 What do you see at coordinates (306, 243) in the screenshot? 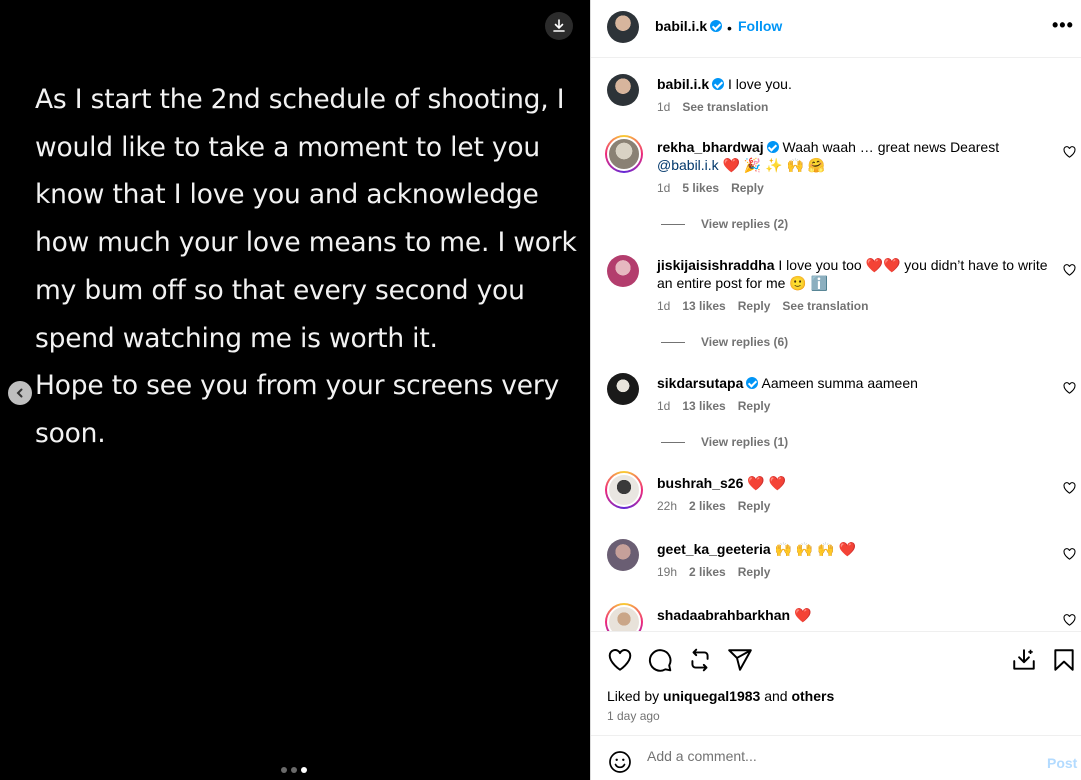
I see `media-line: how much your love means to me. I work` at bounding box center [306, 243].